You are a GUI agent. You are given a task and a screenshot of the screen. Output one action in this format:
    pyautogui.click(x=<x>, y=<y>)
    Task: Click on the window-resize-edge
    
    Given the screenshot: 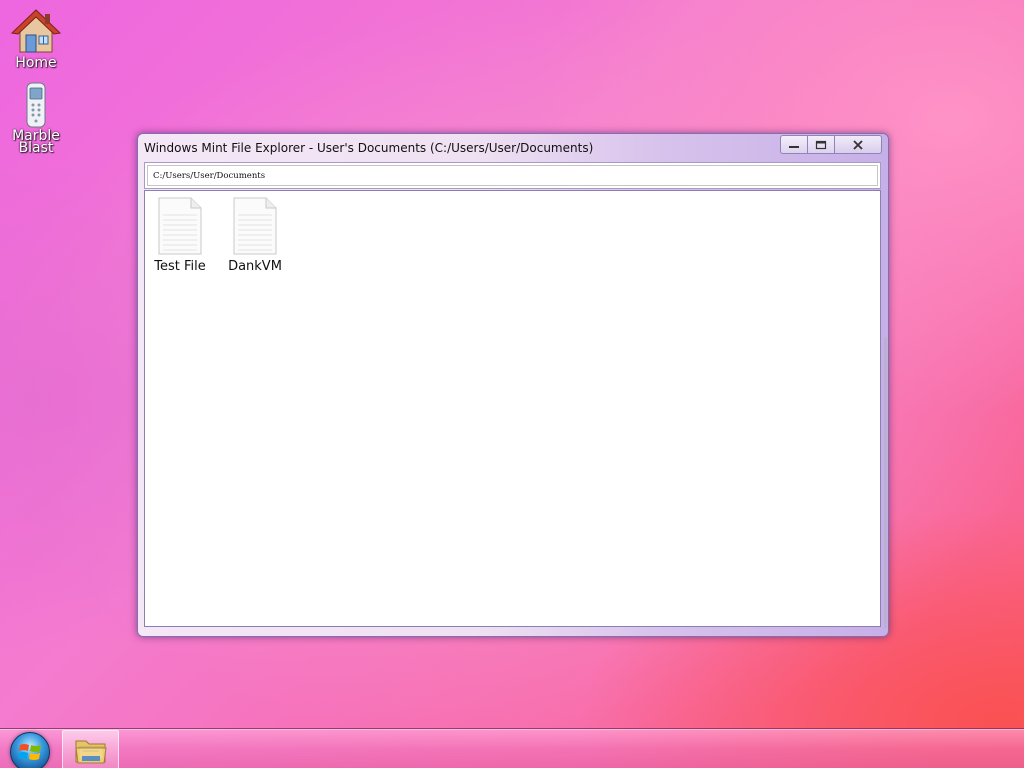 What is the action you would take?
    pyautogui.click(x=885, y=483)
    